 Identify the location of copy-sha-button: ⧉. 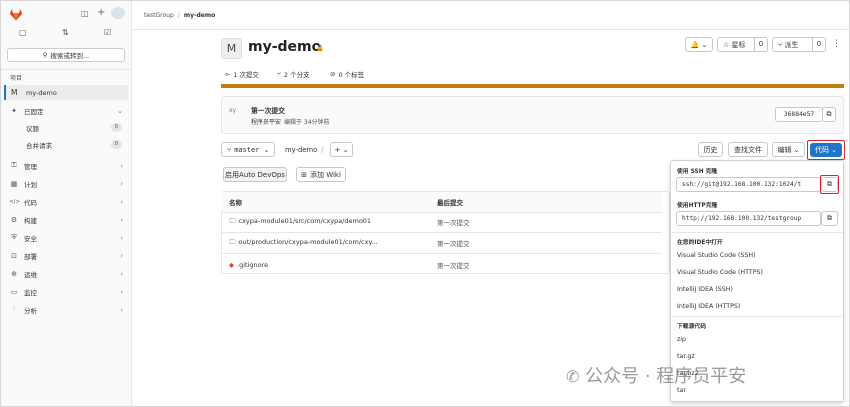
(829, 114).